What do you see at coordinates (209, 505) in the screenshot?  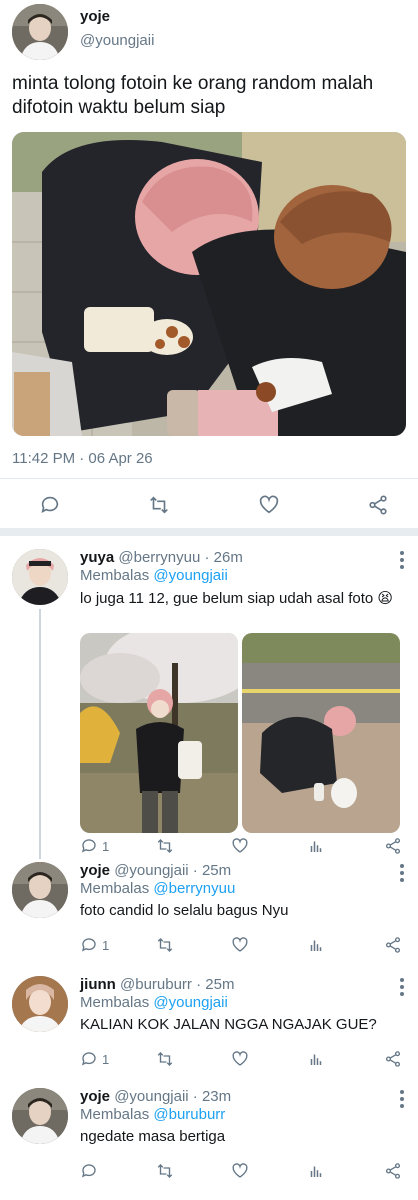 I see `tweet-action-bar` at bounding box center [209, 505].